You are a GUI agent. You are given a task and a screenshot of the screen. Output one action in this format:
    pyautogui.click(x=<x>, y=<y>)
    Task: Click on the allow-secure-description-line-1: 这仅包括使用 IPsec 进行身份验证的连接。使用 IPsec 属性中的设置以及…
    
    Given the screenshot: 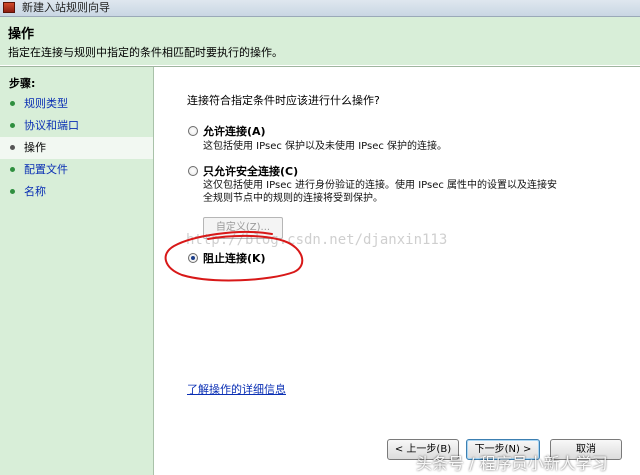 What is the action you would take?
    pyautogui.click(x=380, y=185)
    